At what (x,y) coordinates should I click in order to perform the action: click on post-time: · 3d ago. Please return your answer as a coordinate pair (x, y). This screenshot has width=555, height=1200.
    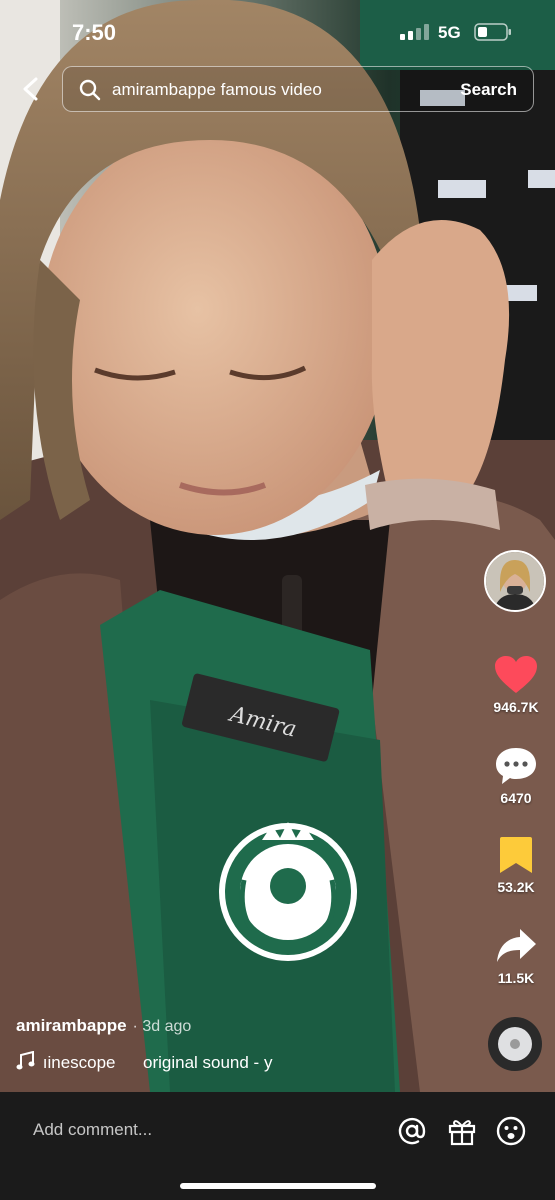
    Looking at the image, I should click on (162, 1026).